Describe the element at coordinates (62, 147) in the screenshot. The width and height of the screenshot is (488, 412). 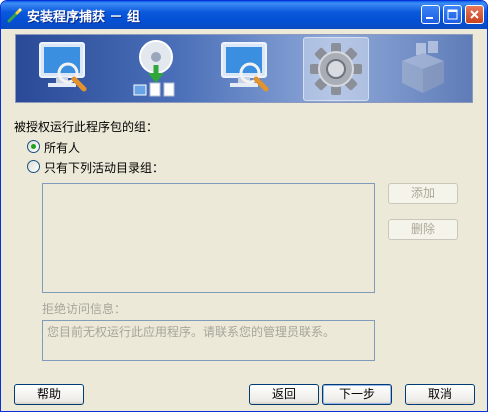
I see `radio-everyone-label: 所有人` at that location.